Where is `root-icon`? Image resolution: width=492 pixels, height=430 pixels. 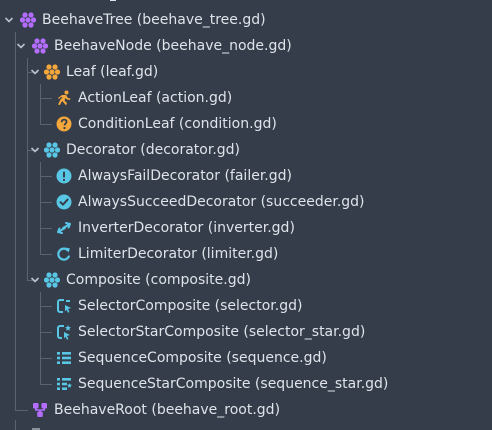 root-icon is located at coordinates (40, 410).